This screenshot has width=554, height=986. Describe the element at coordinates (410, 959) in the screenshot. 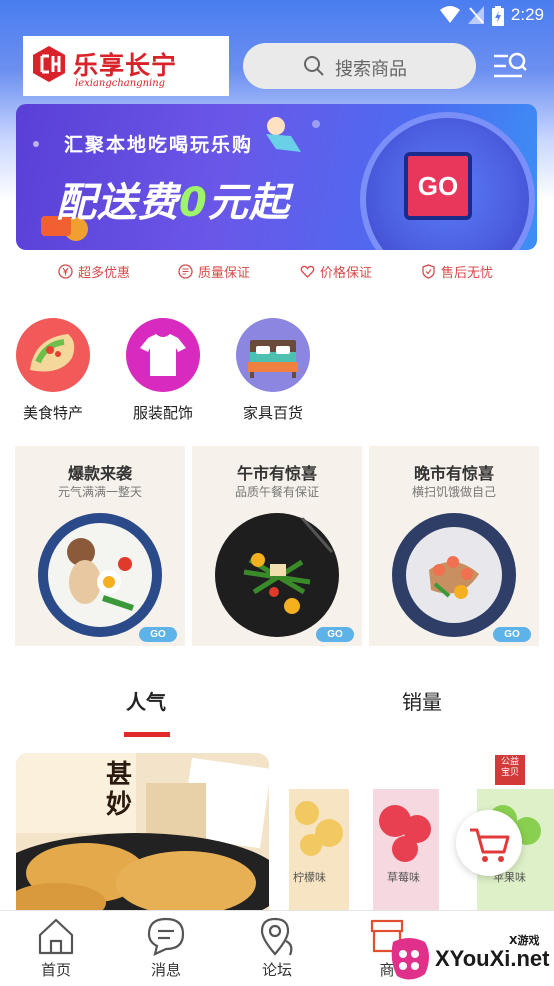

I see `watermark-logo-icon` at that location.